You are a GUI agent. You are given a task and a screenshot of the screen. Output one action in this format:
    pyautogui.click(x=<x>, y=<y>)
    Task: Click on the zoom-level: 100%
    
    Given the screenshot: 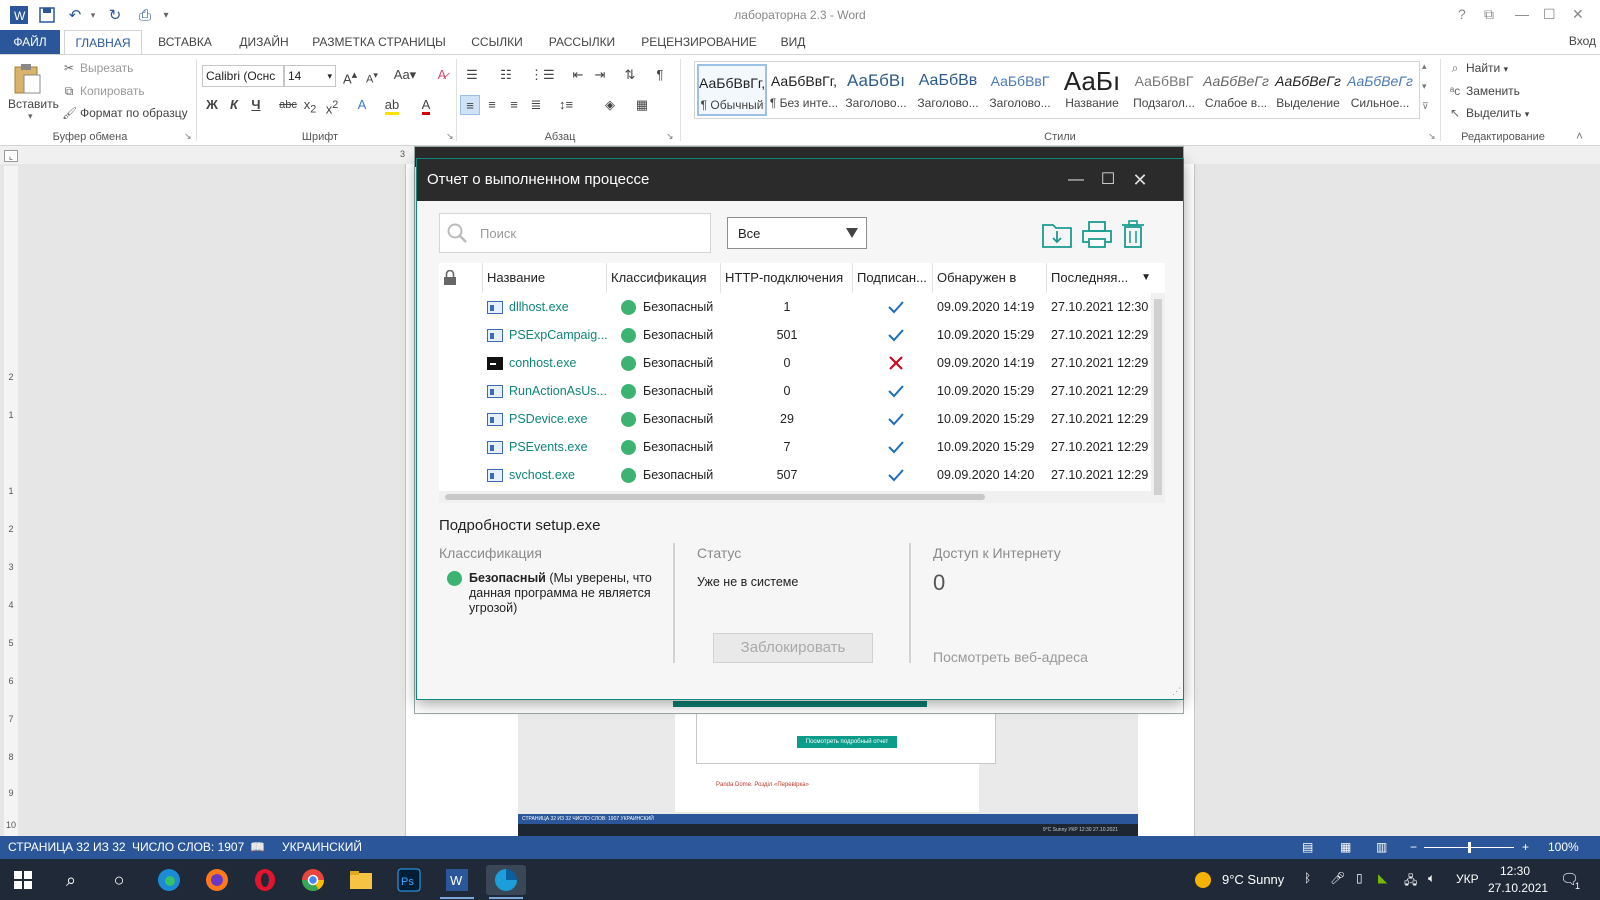 What is the action you would take?
    pyautogui.click(x=1563, y=847)
    